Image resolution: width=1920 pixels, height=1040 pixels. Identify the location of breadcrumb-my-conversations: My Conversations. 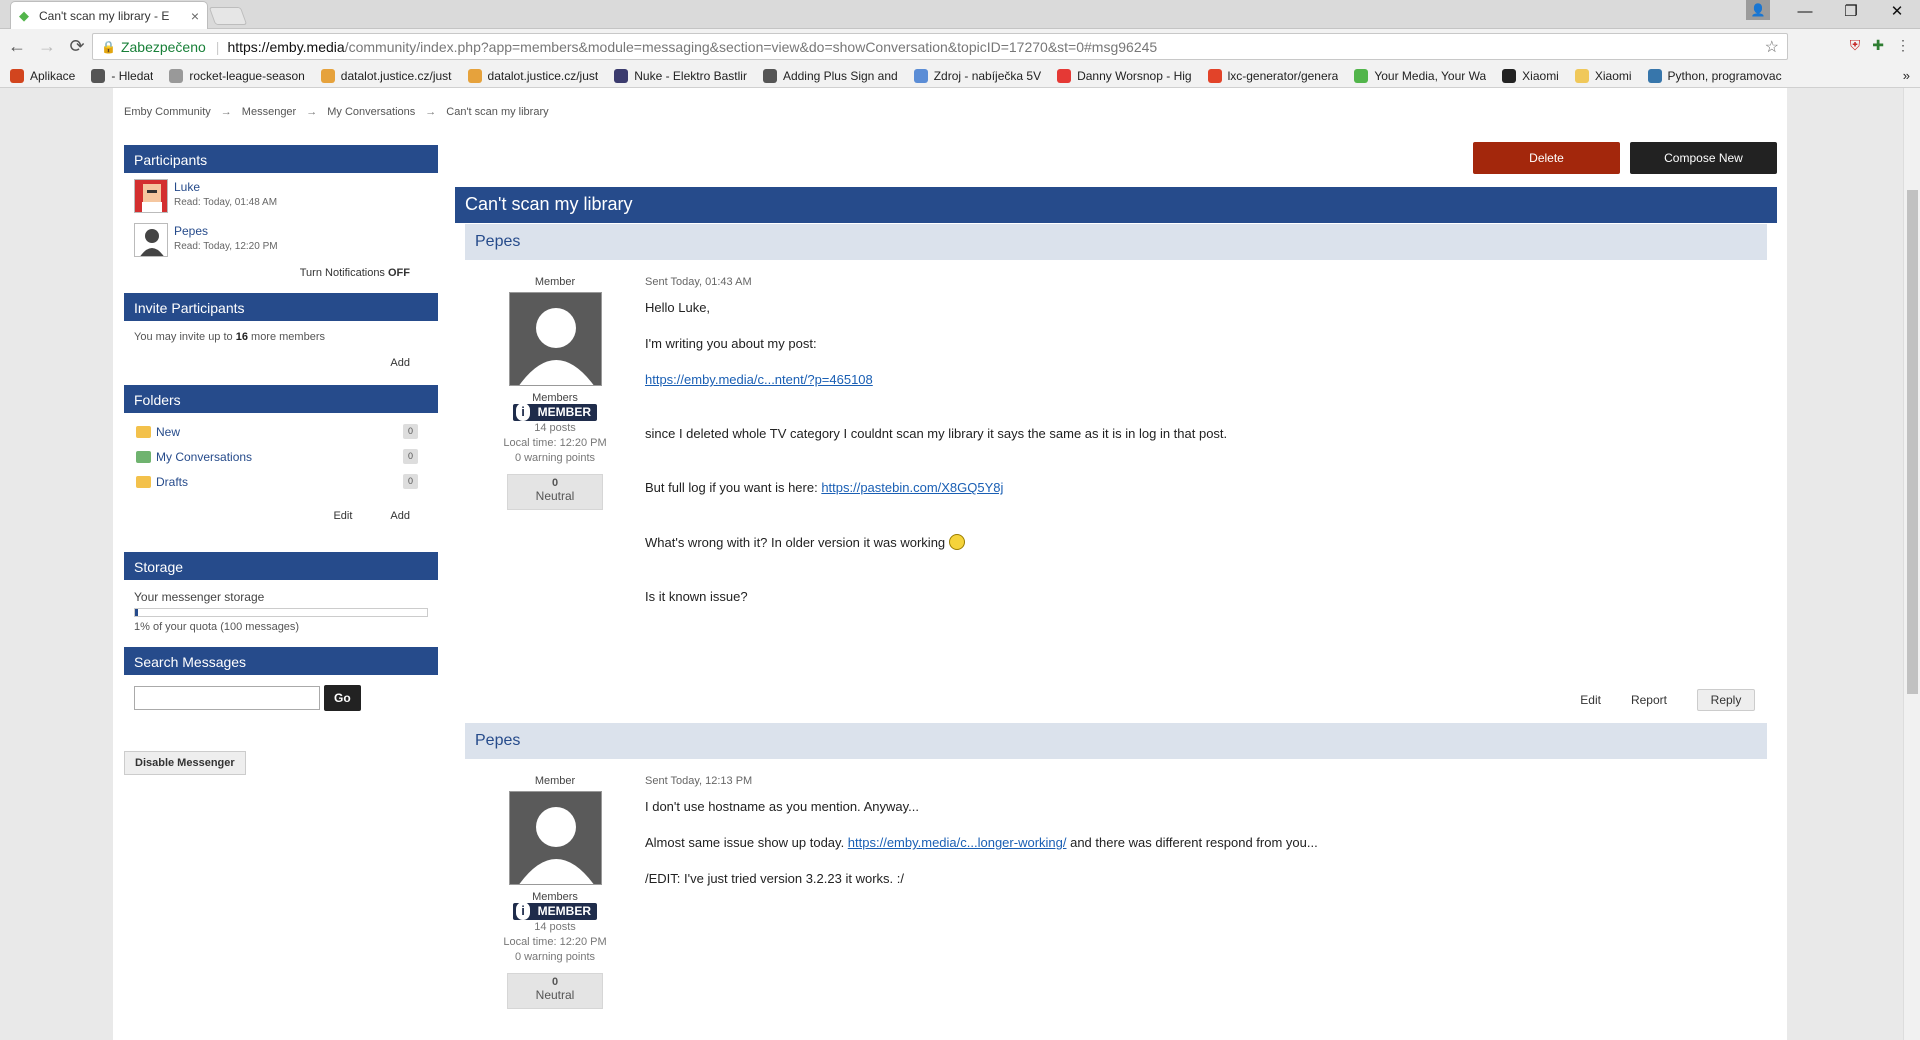
(371, 112).